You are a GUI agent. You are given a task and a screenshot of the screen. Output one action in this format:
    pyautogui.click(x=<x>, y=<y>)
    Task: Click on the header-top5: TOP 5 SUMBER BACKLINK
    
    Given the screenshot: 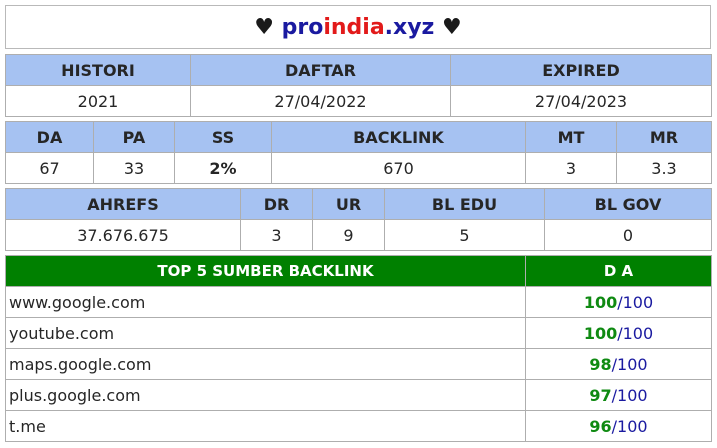 What is the action you would take?
    pyautogui.click(x=265, y=271)
    